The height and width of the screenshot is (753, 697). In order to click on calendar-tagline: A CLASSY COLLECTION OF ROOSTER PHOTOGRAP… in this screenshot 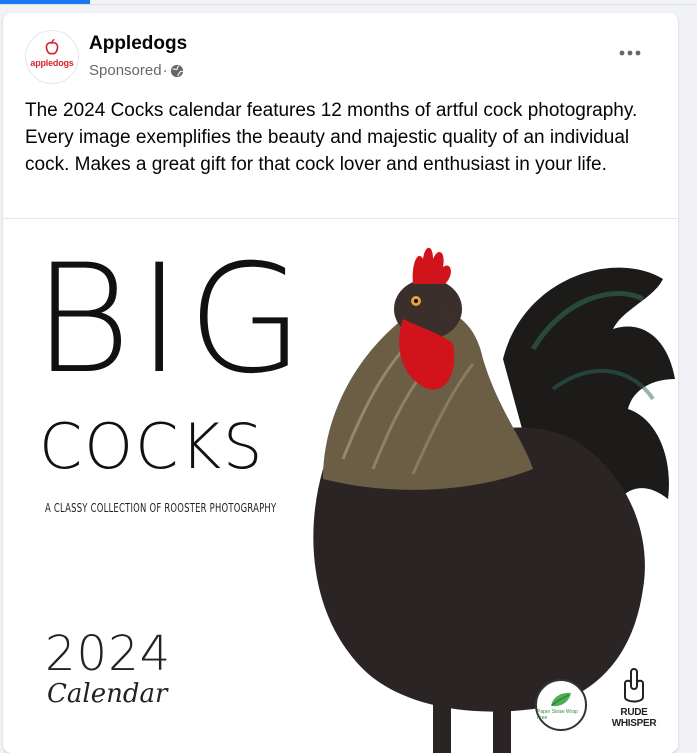, I will do `click(161, 508)`.